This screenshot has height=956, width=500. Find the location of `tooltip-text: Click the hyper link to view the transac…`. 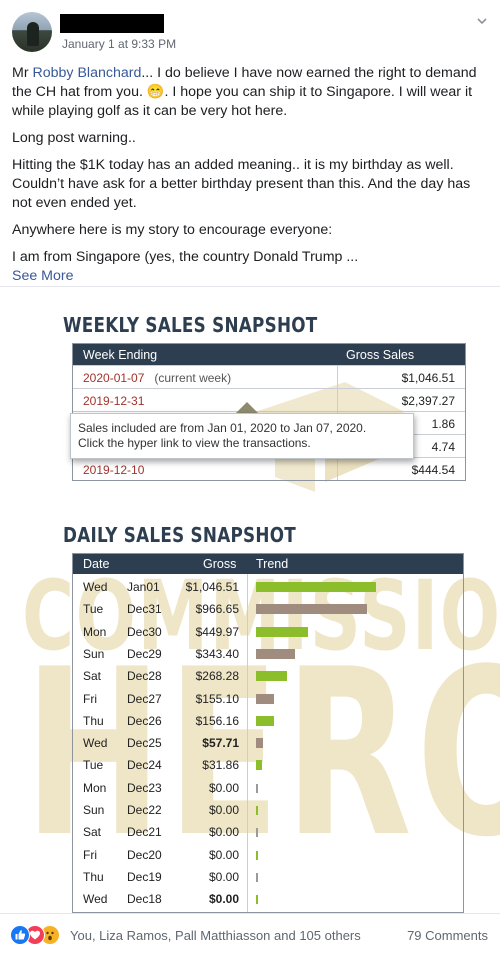

tooltip-text: Click the hyper link to view the transac… is located at coordinates (194, 443).